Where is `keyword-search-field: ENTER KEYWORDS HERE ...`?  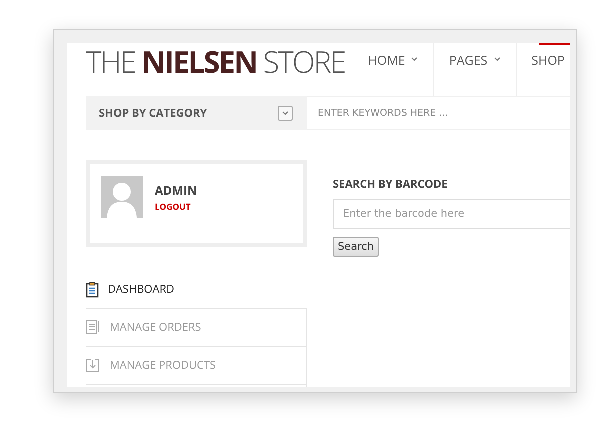 keyword-search-field: ENTER KEYWORDS HERE ... is located at coordinates (438, 113).